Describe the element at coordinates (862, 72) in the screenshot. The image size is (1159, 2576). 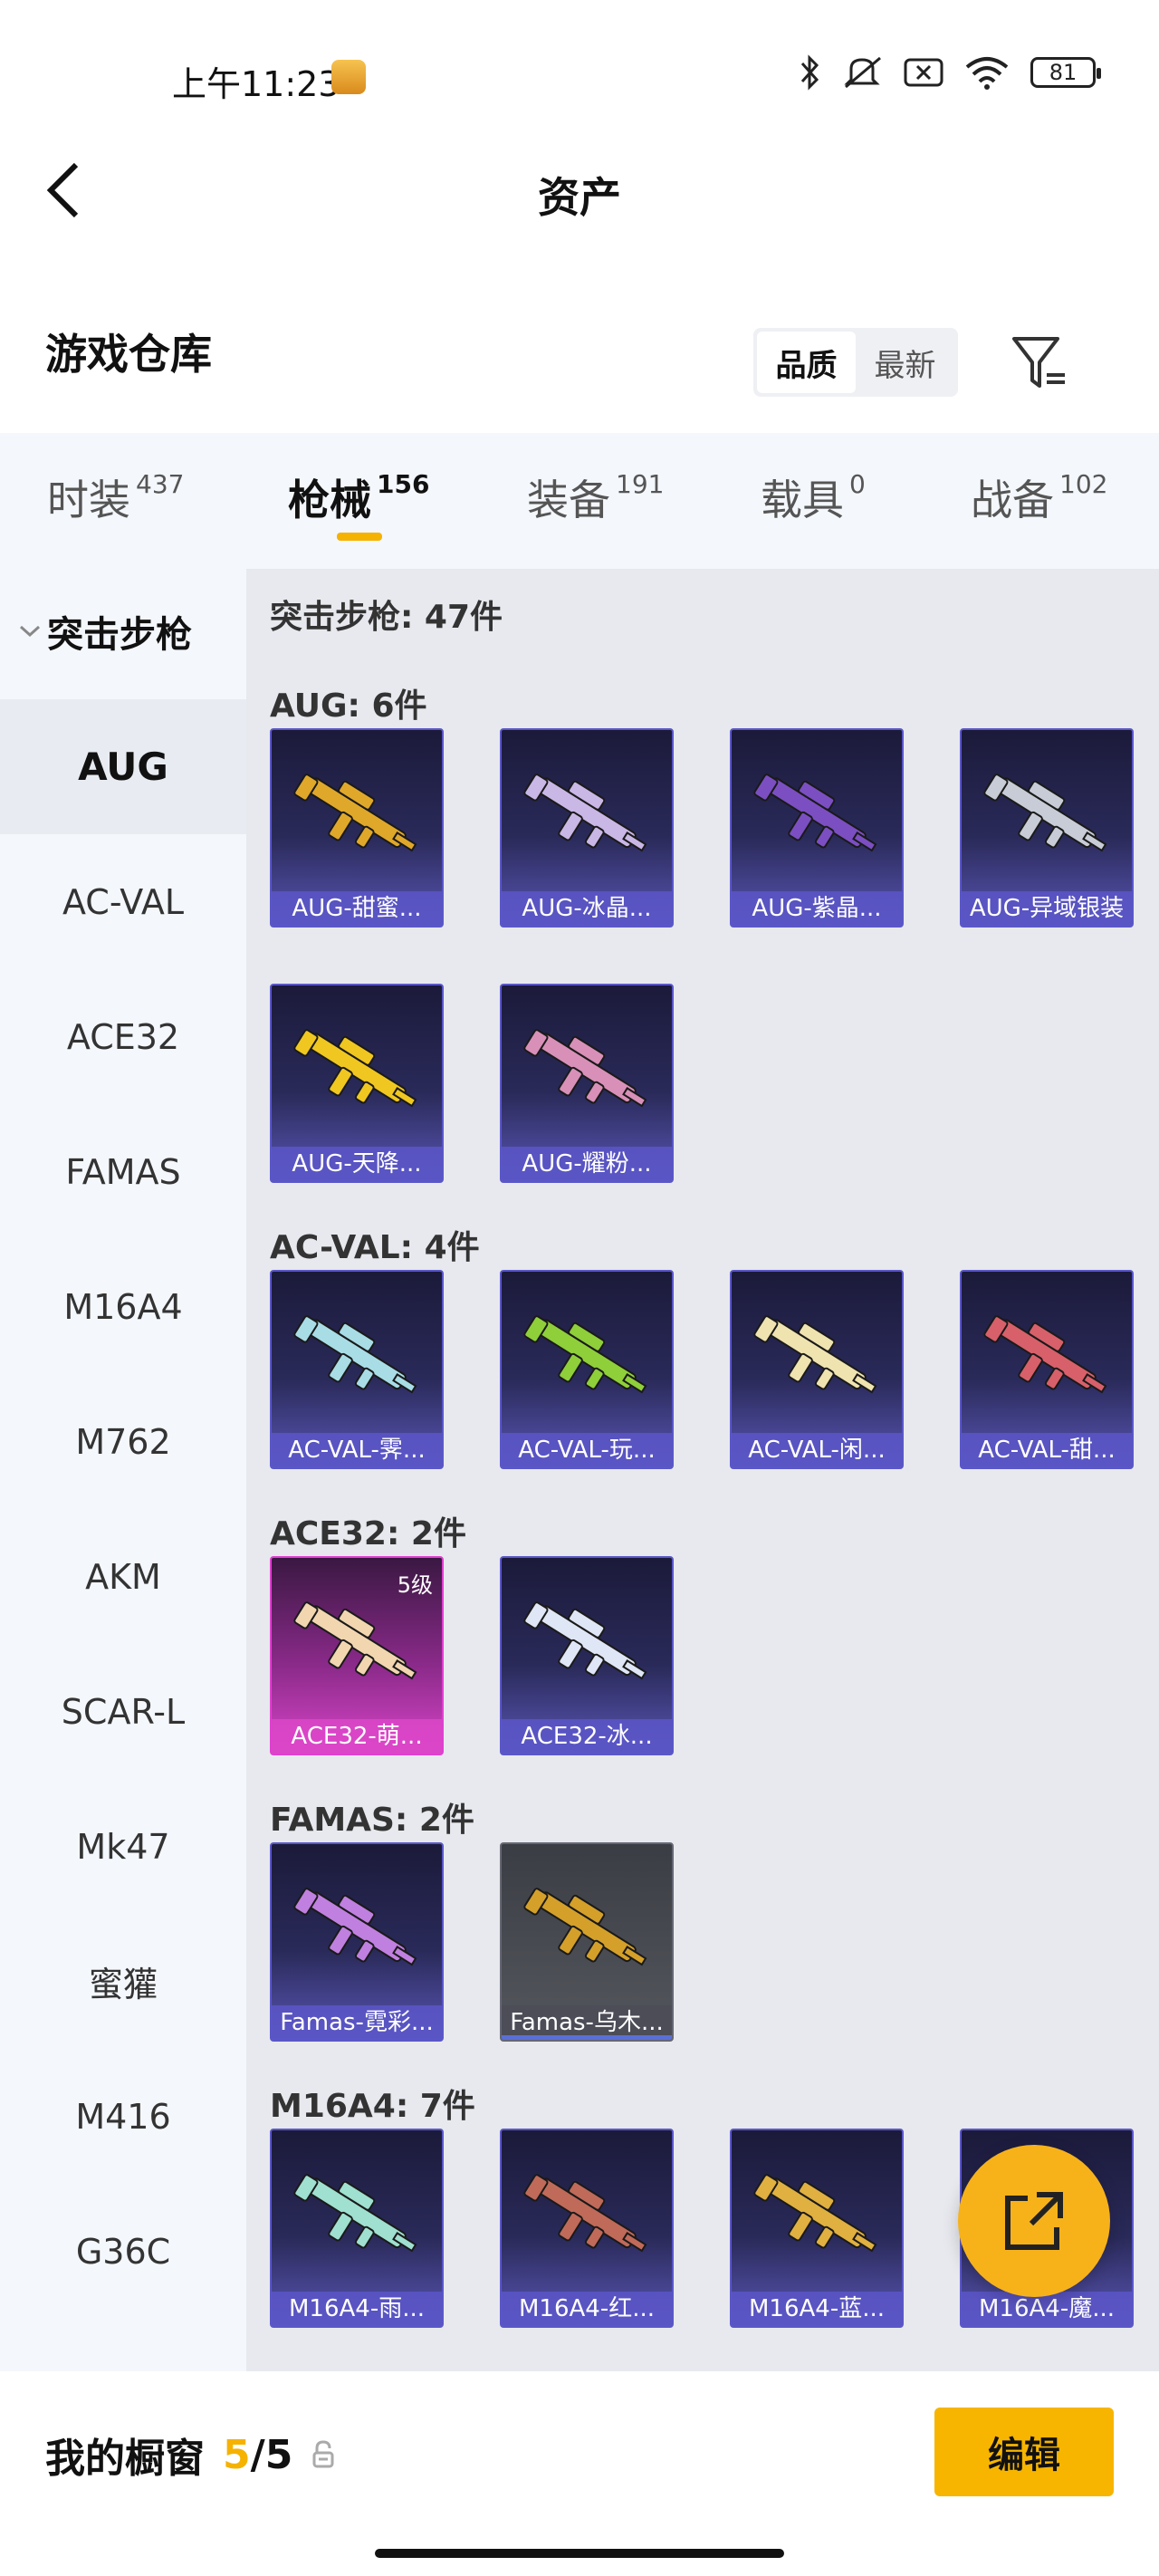
I see `mute-icon` at that location.